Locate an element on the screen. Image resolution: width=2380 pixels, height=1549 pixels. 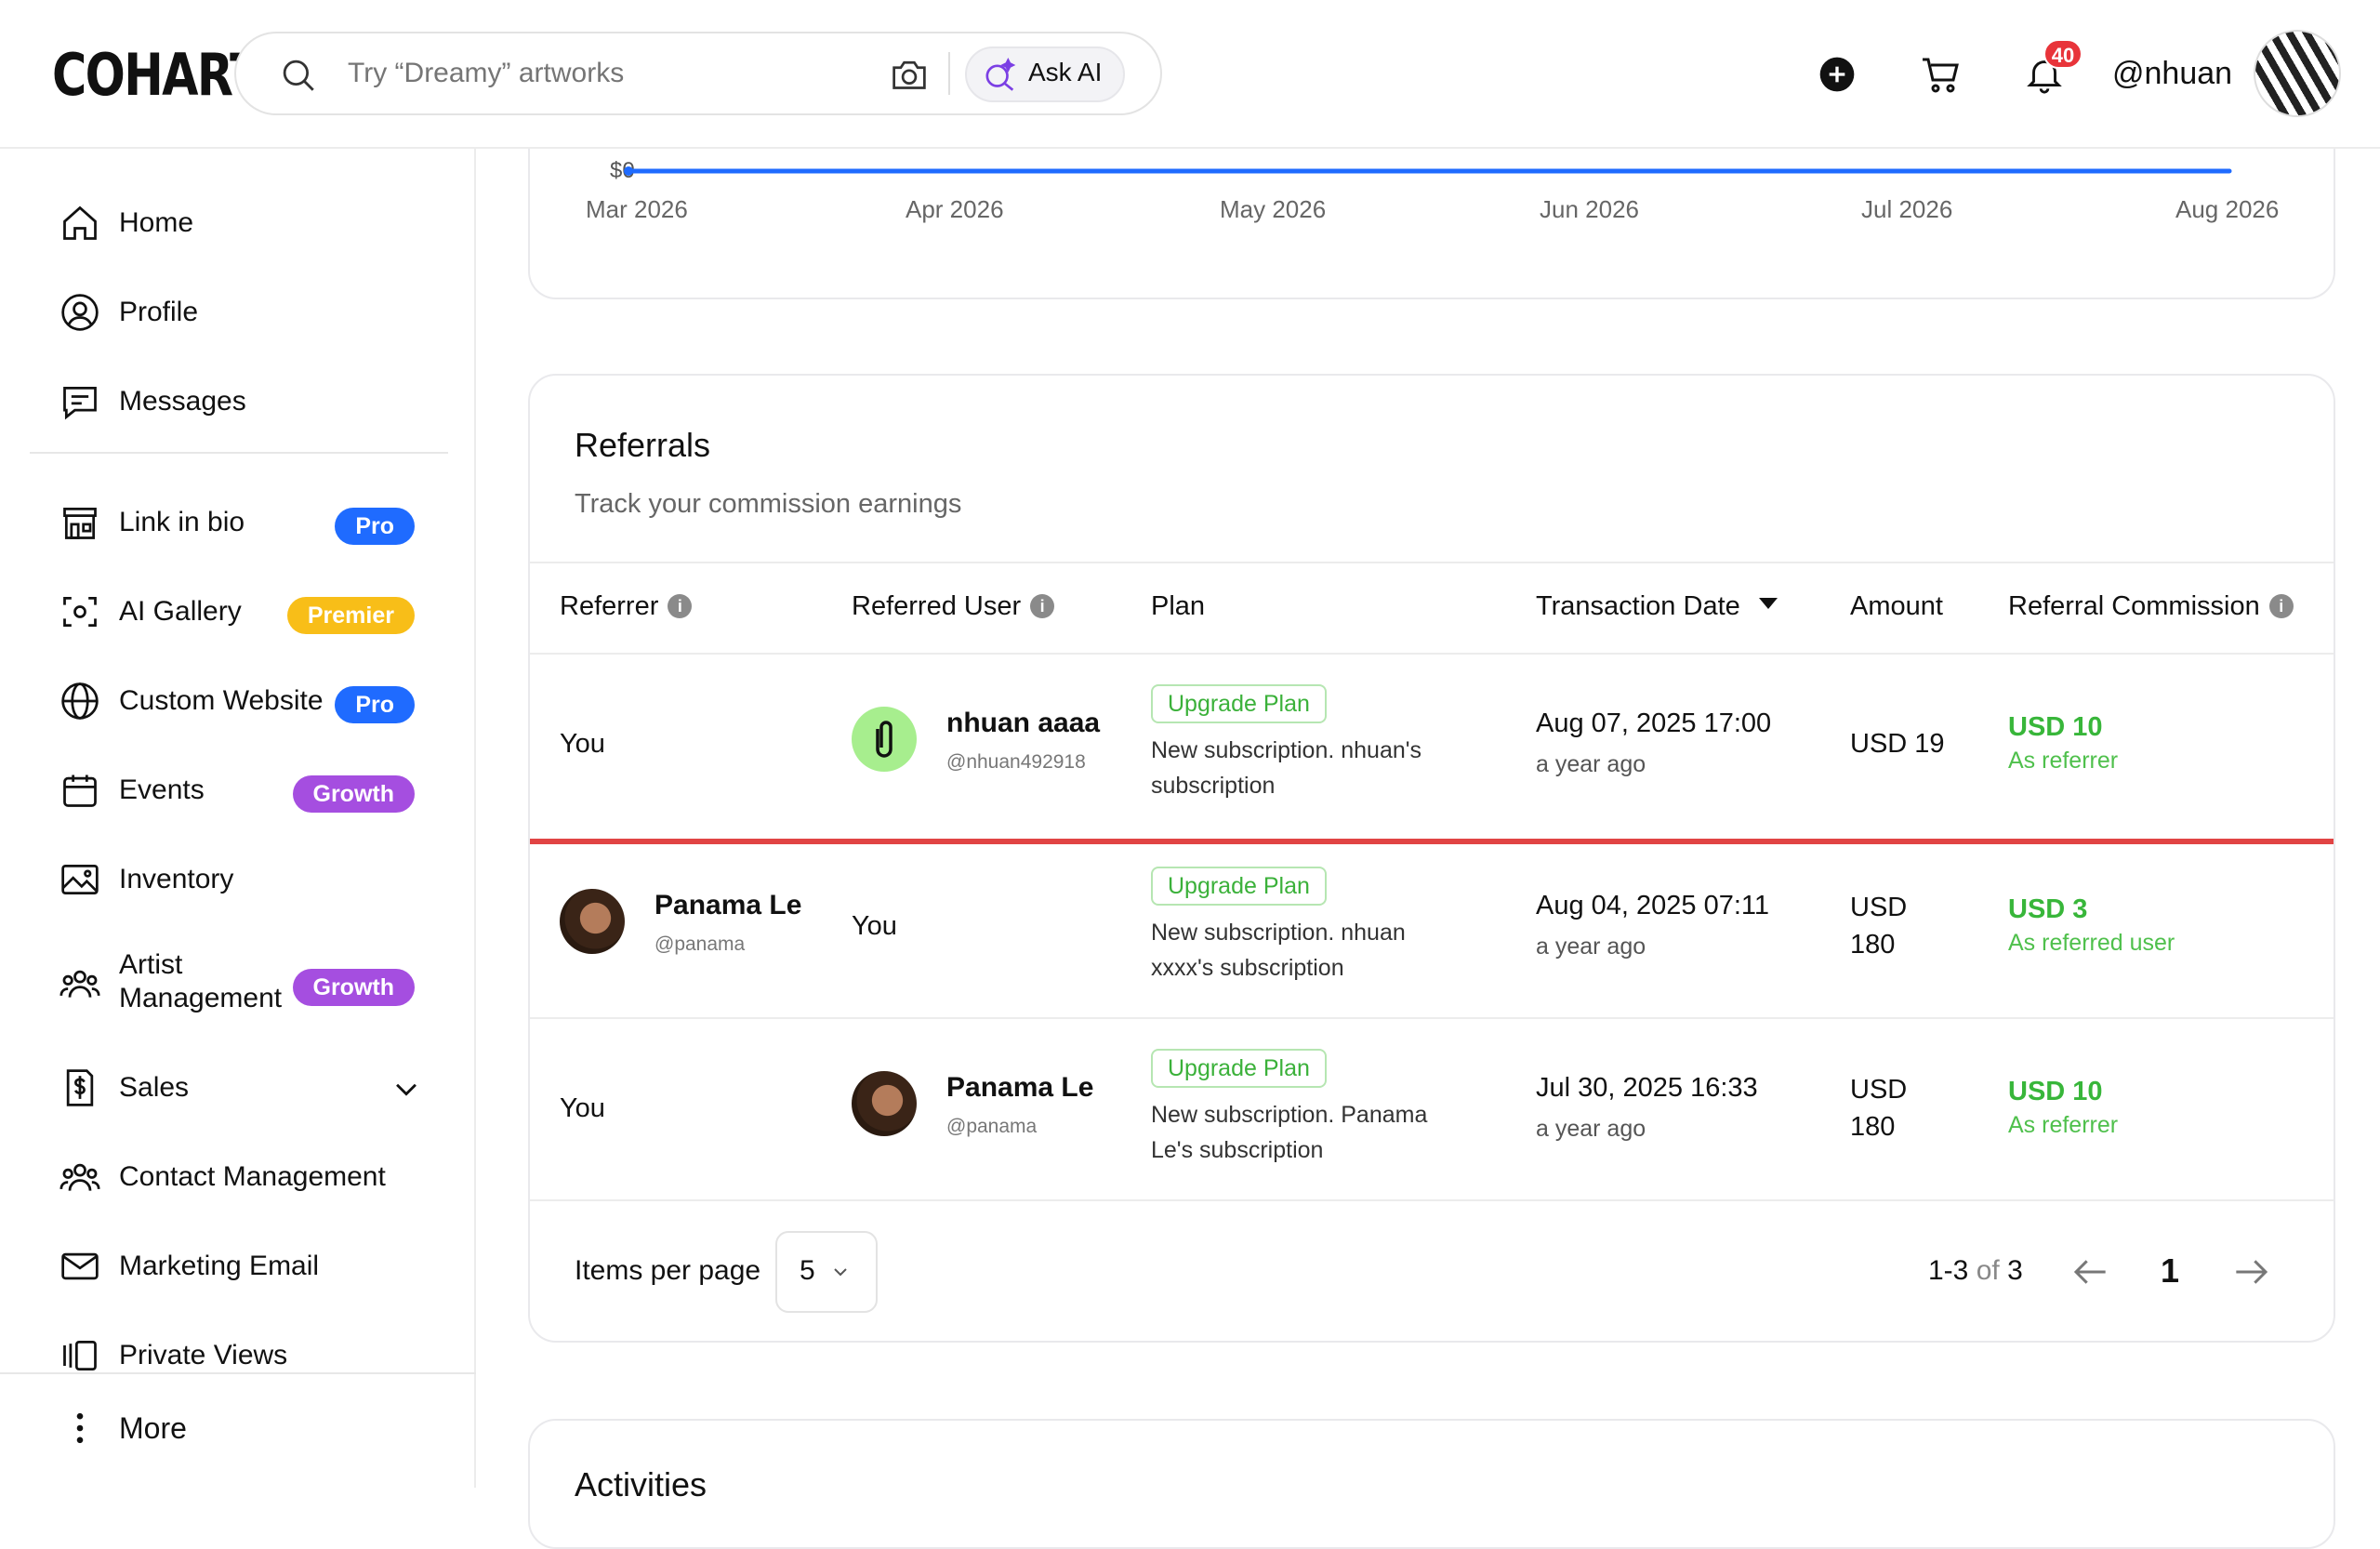
ai-sparkle-icon is located at coordinates (1000, 74).